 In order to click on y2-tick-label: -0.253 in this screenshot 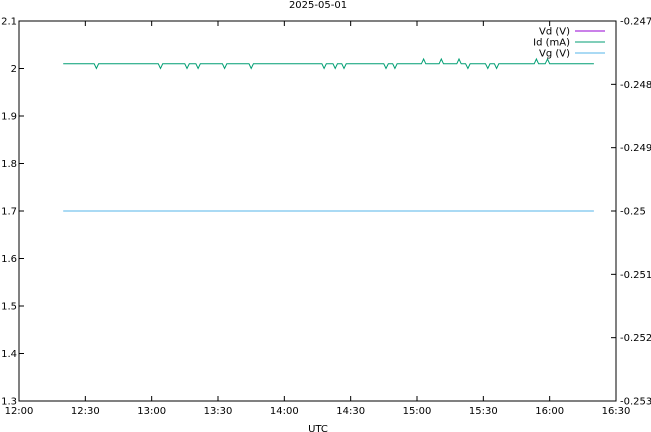, I will do `click(635, 402)`.